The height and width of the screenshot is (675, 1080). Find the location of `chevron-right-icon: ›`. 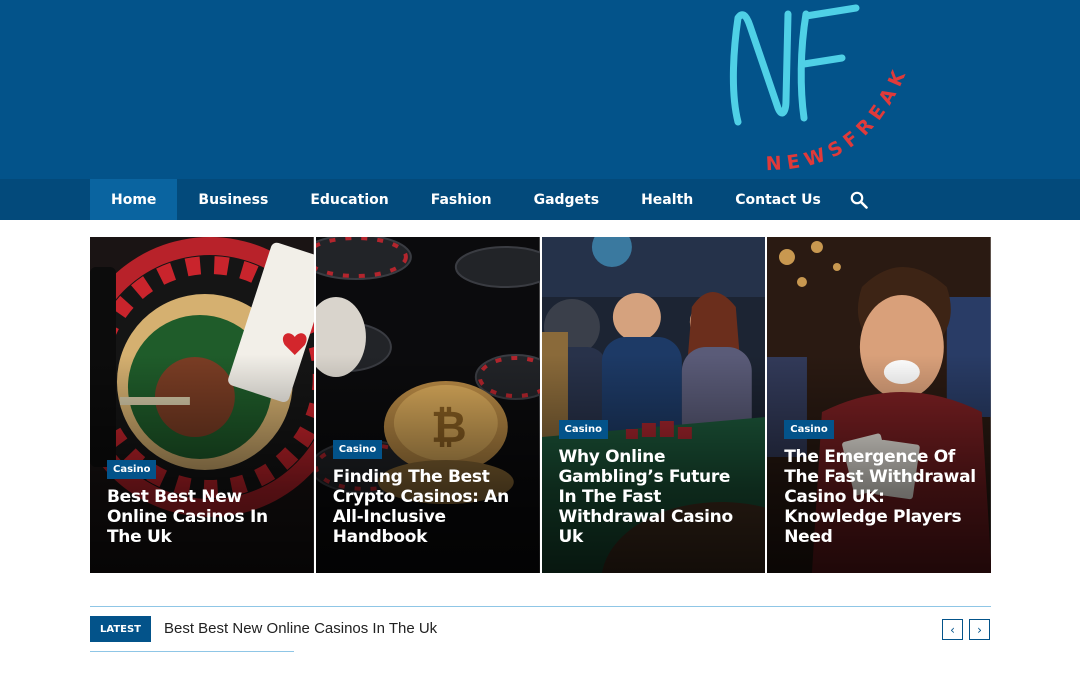

chevron-right-icon: › is located at coordinates (979, 629).